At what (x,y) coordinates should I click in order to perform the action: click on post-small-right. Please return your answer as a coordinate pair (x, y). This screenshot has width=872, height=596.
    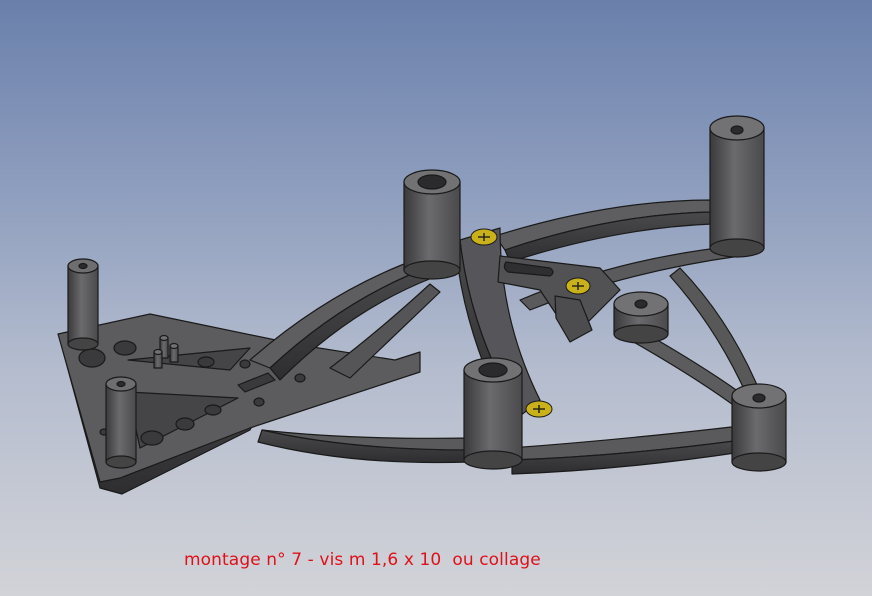
    Looking at the image, I should click on (641, 317).